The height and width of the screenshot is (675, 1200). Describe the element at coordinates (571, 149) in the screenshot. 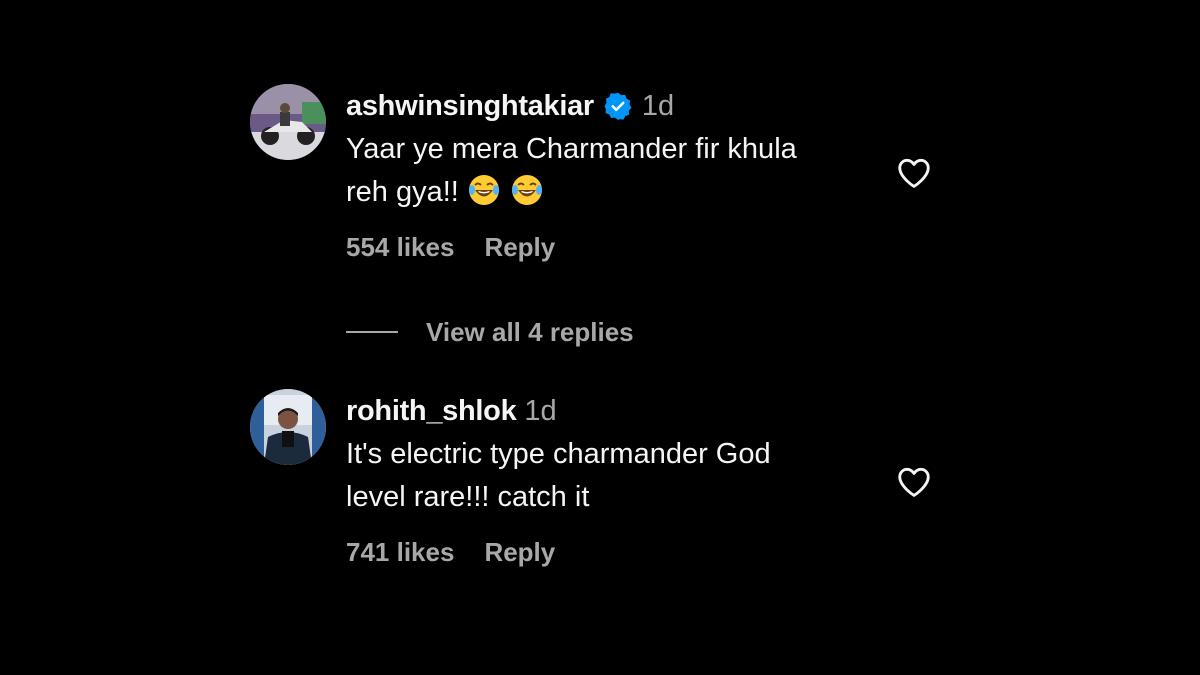

I see `comment-text-line: Yaar ye mera Charmander fir khula` at that location.